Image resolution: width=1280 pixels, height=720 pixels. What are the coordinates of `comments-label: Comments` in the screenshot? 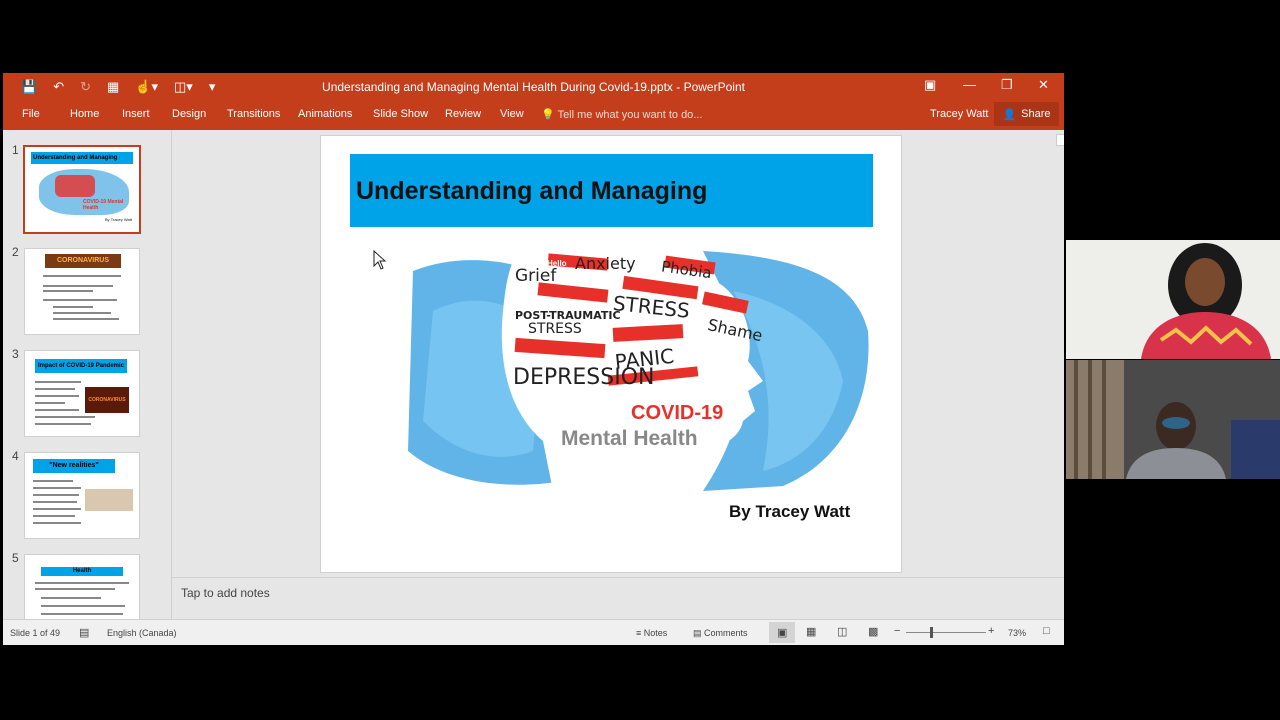 It's located at (726, 633).